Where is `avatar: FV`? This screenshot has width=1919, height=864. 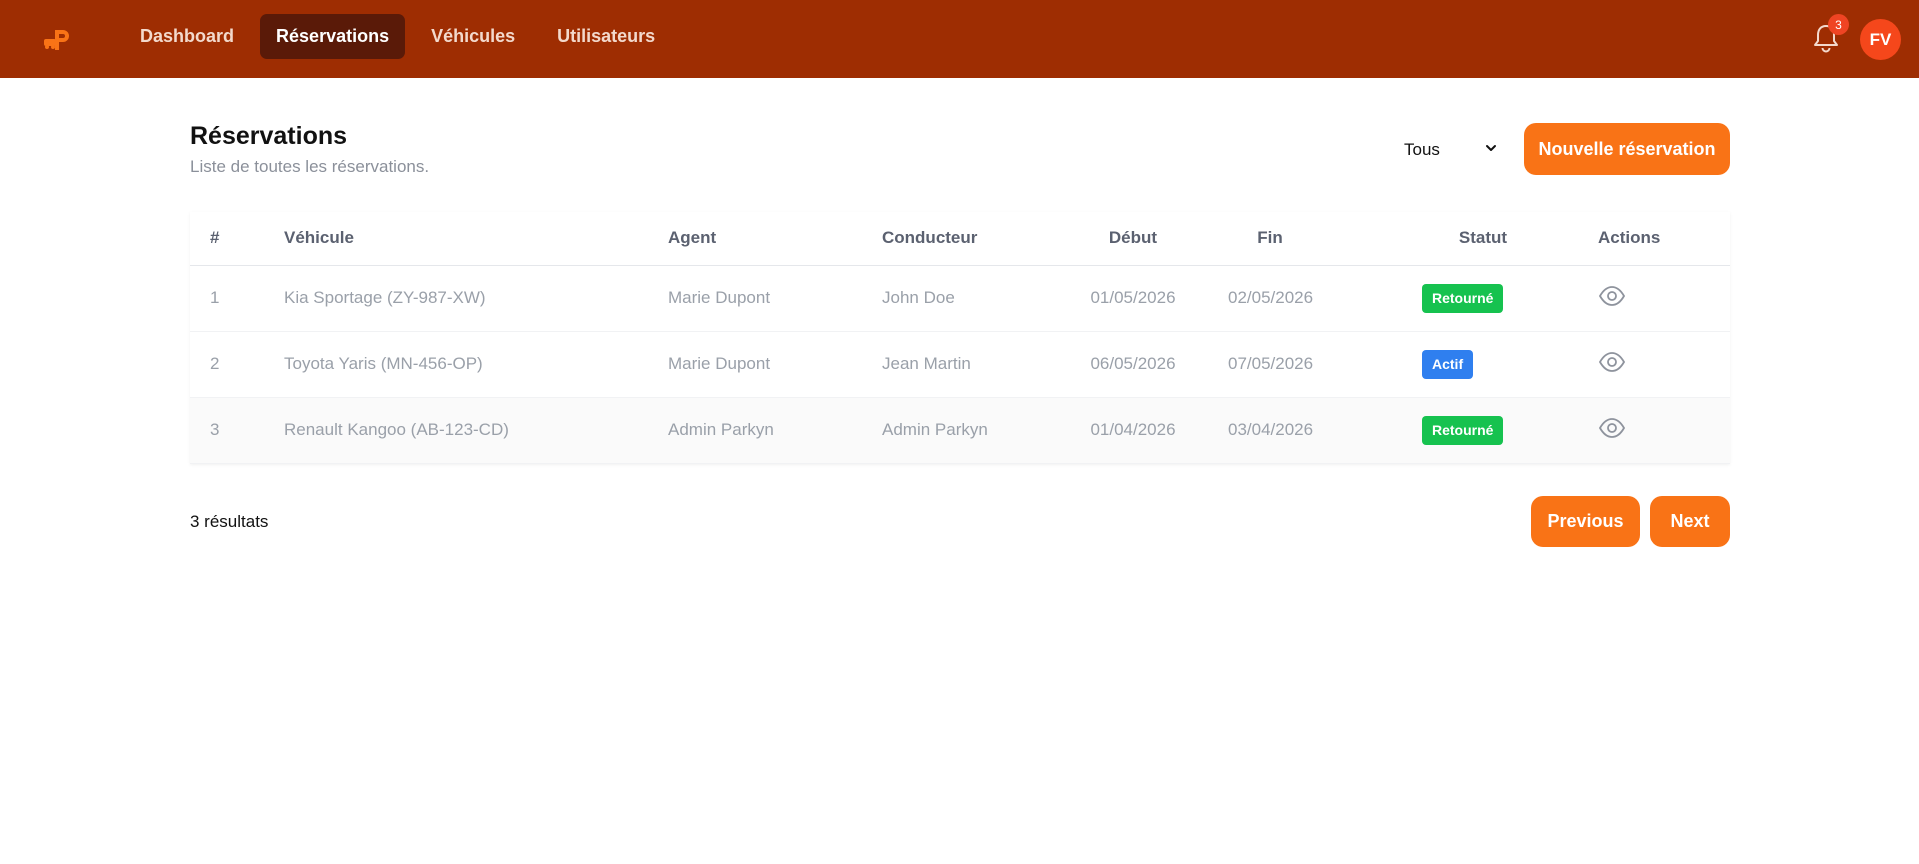 avatar: FV is located at coordinates (1880, 39).